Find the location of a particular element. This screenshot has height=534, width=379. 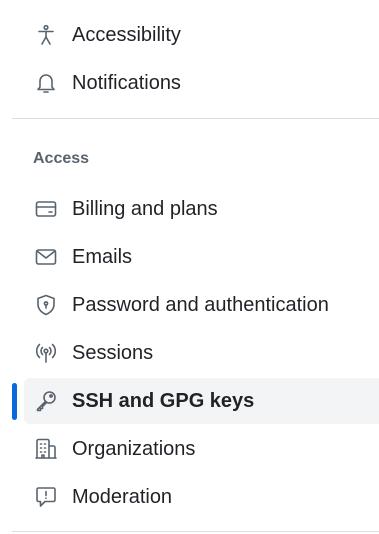

sidebar-item-organizations: Organizations is located at coordinates (201, 449).